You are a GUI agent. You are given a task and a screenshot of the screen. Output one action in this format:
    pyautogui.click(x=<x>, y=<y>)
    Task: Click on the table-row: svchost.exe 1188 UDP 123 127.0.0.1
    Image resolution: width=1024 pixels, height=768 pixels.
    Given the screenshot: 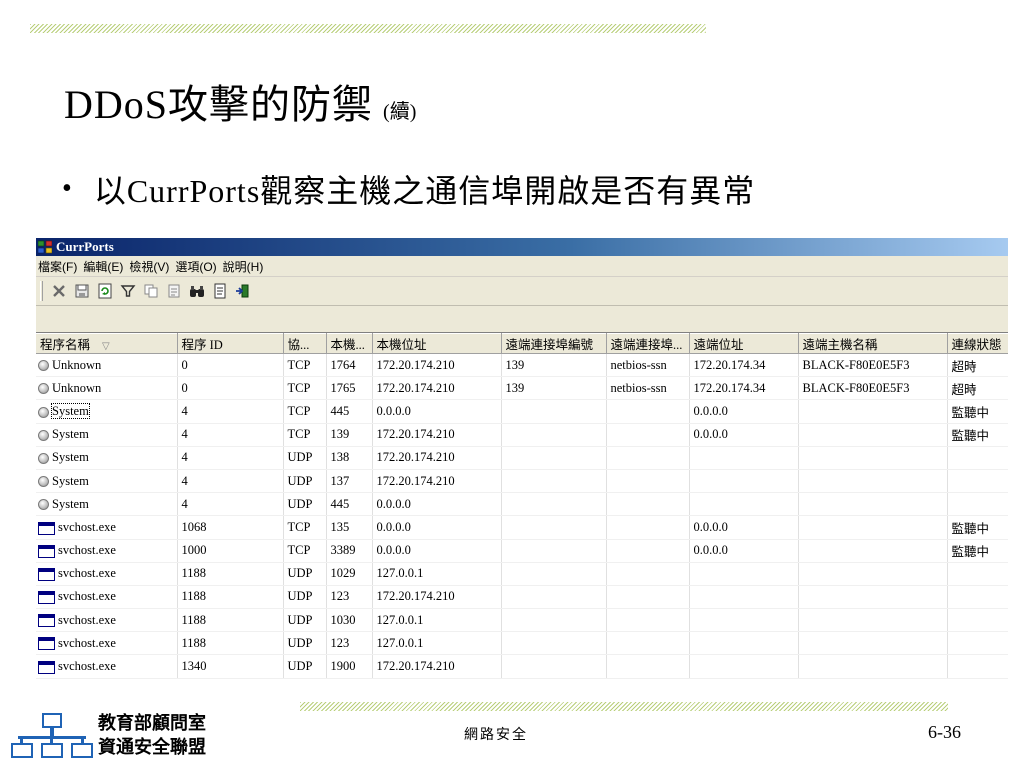 What is the action you would take?
    pyautogui.click(x=522, y=643)
    